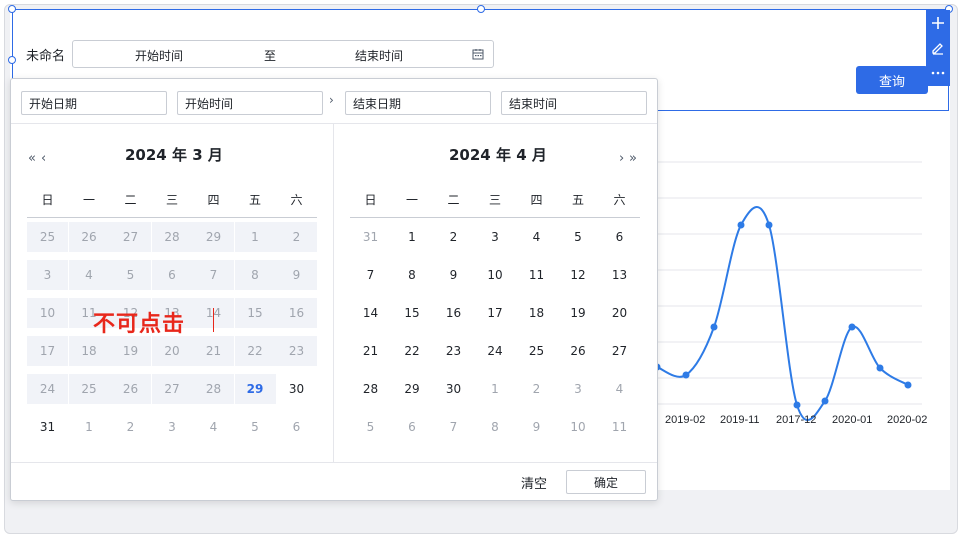 The height and width of the screenshot is (538, 962). Describe the element at coordinates (534, 482) in the screenshot. I see `clear-button: 清空` at that location.